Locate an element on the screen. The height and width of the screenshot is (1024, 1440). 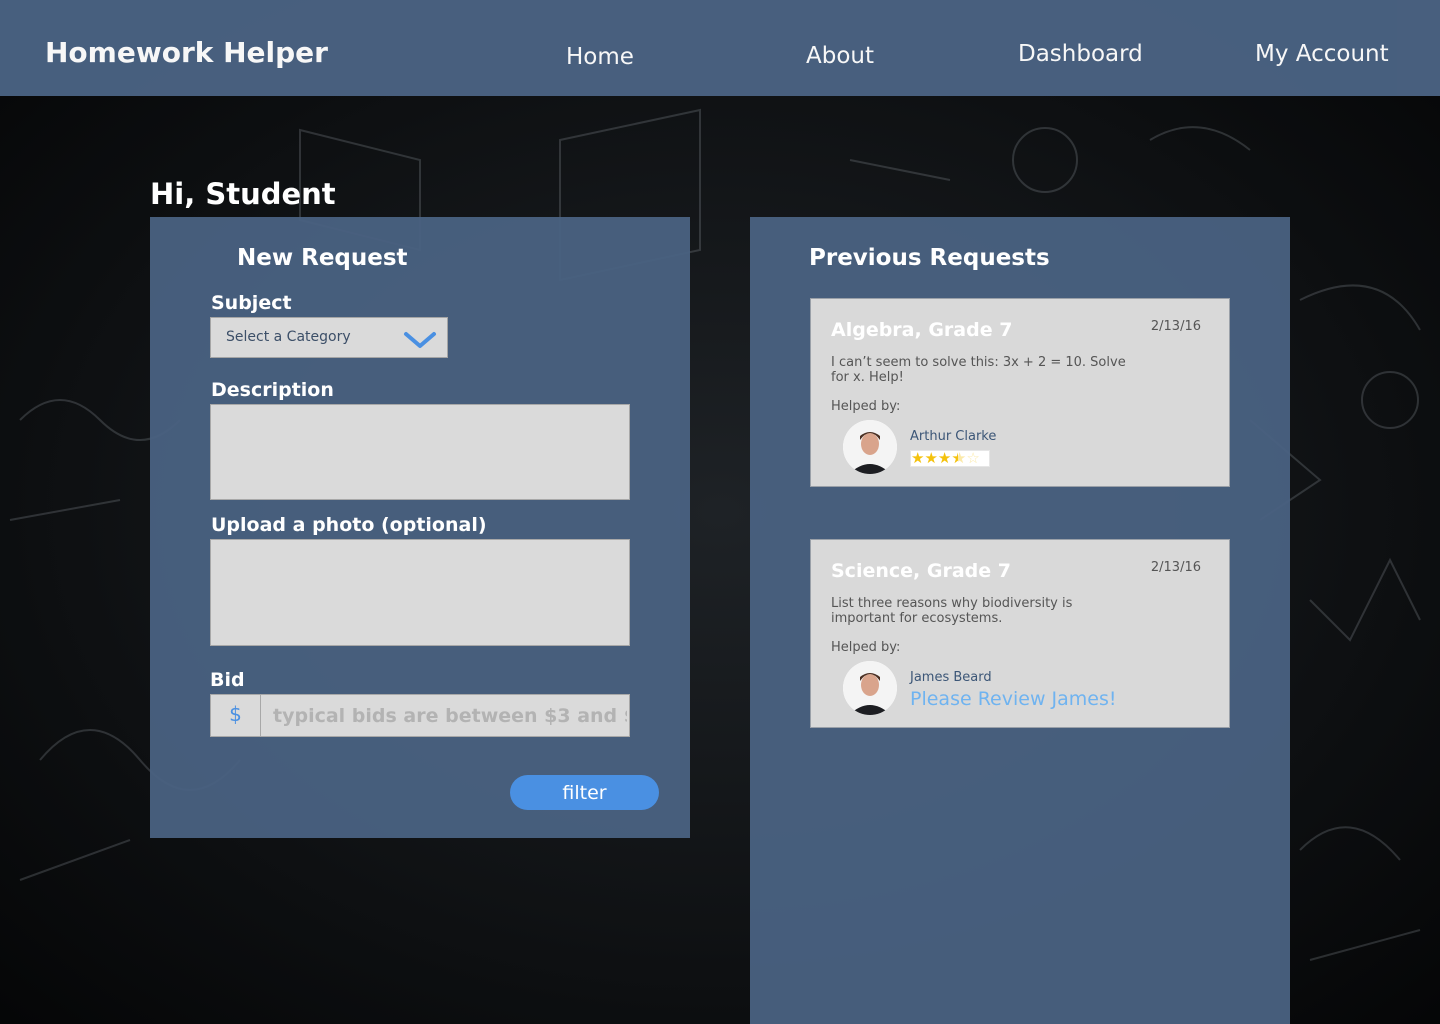
helper-name: James Beard is located at coordinates (951, 677).